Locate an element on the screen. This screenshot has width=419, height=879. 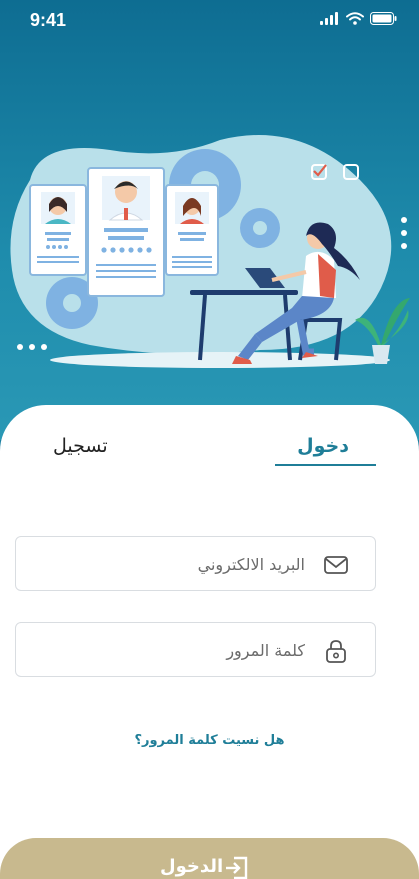
email-input is located at coordinates (185, 564).